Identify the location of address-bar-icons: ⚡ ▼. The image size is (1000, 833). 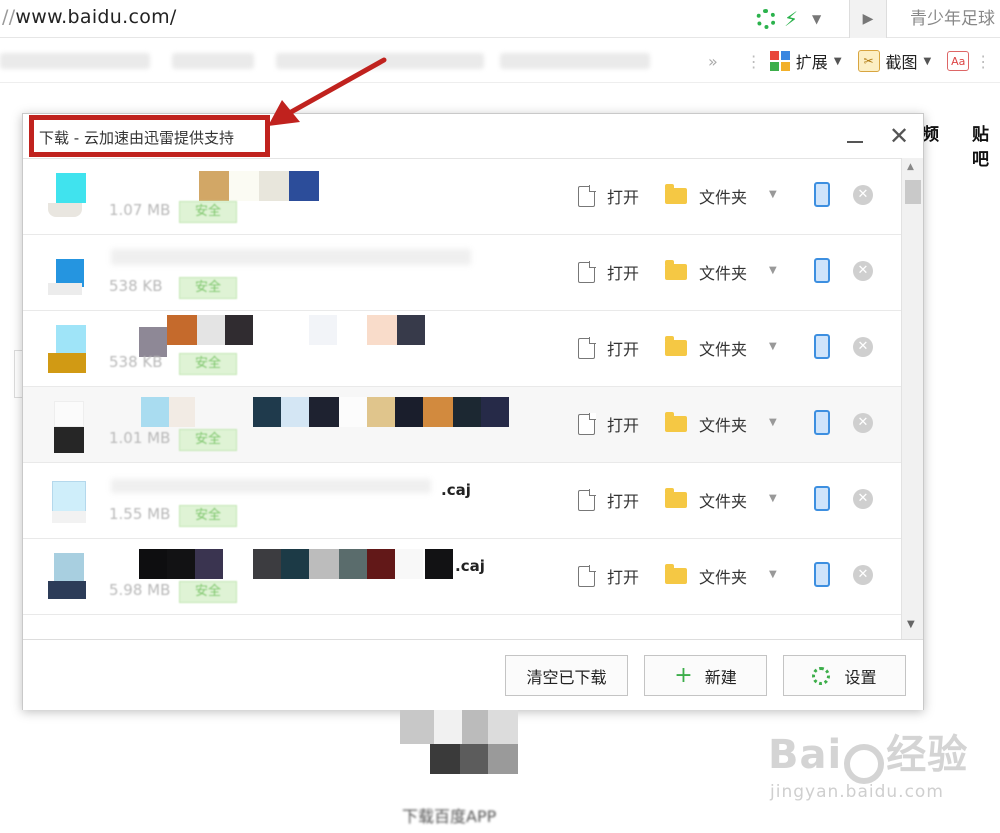
(788, 19).